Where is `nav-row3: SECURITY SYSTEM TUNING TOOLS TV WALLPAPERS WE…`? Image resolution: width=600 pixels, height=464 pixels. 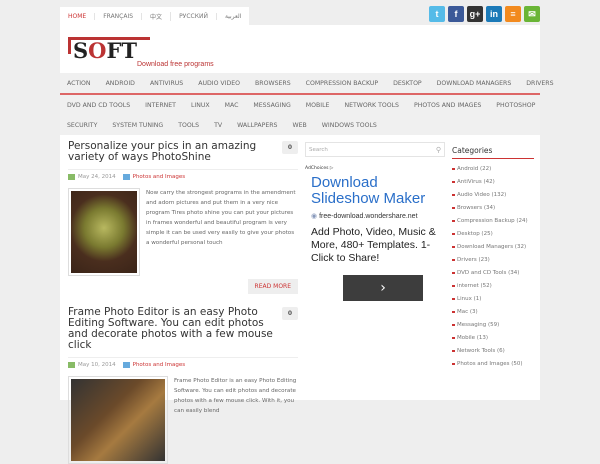
nav-row3: SECURITY SYSTEM TUNING TOOLS TV WALLPAPERS WE… is located at coordinates (300, 125).